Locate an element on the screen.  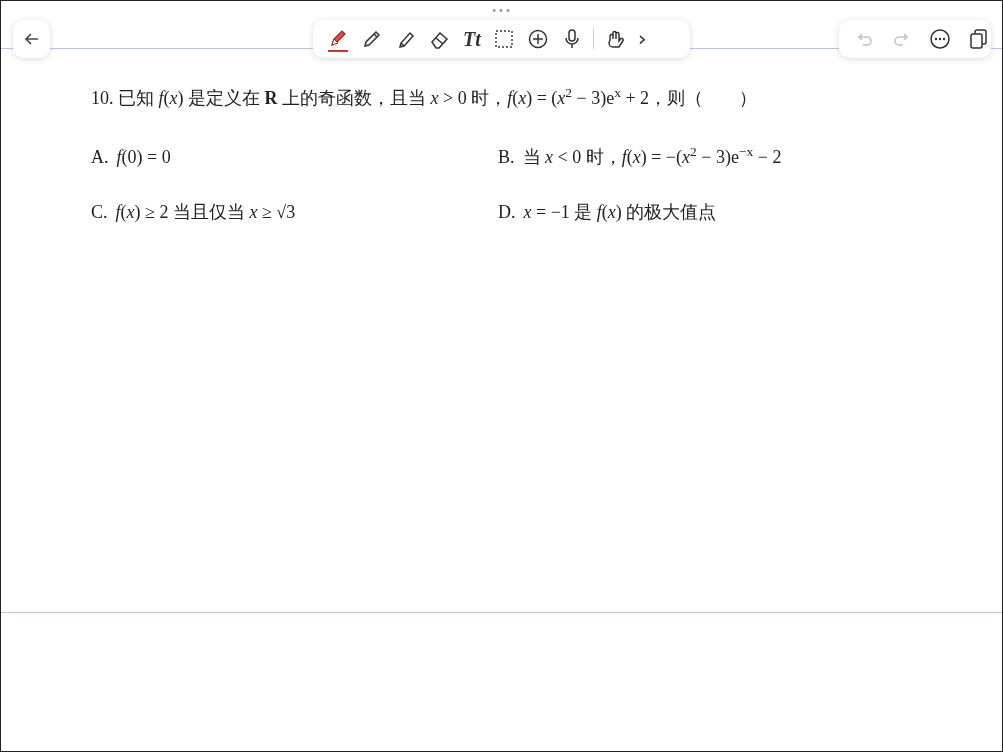
option-label: D. is located at coordinates (507, 212).